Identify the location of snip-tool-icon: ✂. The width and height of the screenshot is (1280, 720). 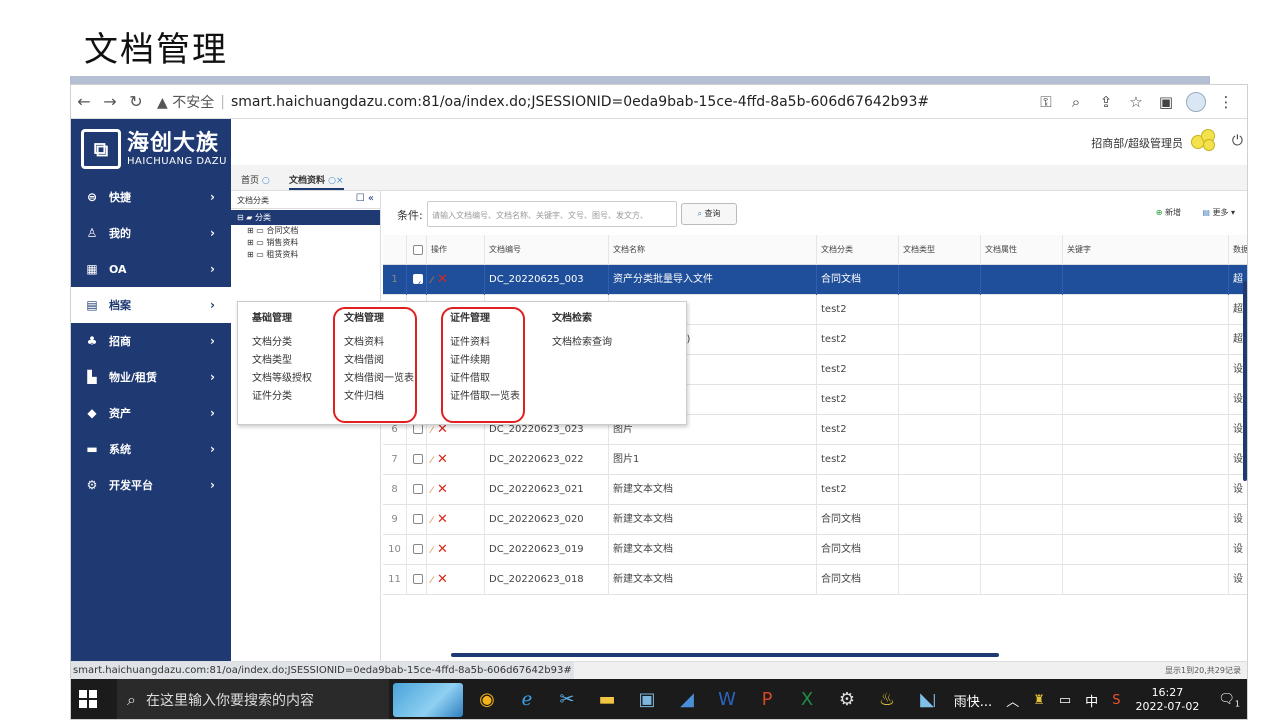
(567, 700).